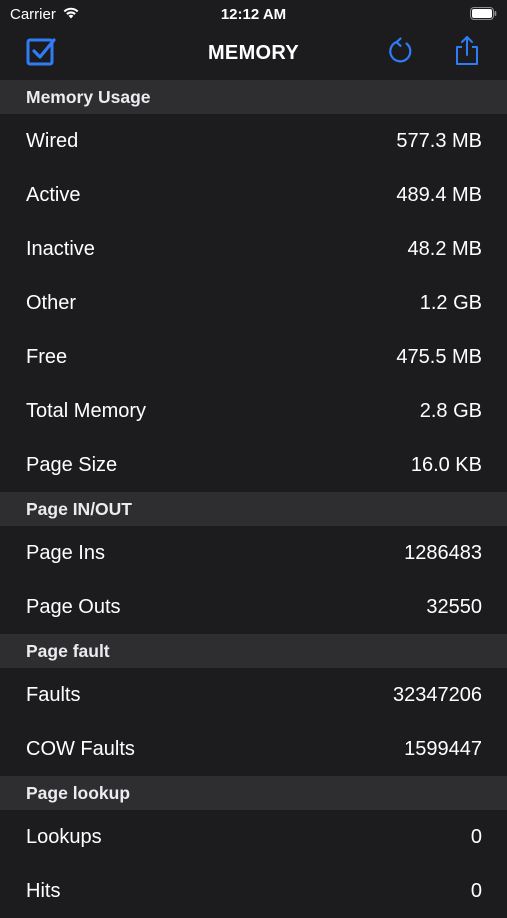 The height and width of the screenshot is (918, 507). I want to click on status-time: 12:12 AM, so click(253, 14).